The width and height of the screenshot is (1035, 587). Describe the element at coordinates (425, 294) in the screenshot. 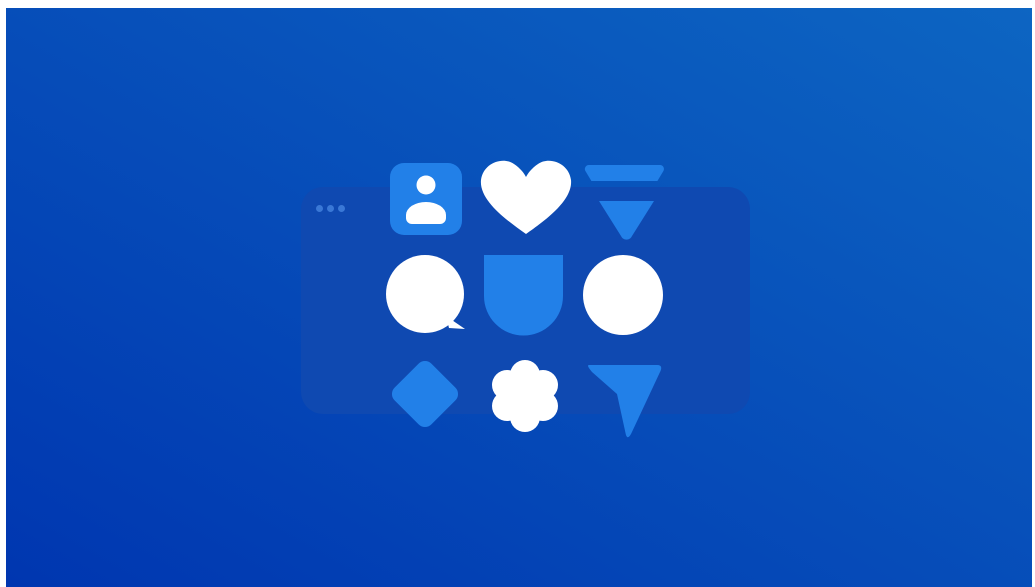

I see `speech-bubble-icon` at that location.